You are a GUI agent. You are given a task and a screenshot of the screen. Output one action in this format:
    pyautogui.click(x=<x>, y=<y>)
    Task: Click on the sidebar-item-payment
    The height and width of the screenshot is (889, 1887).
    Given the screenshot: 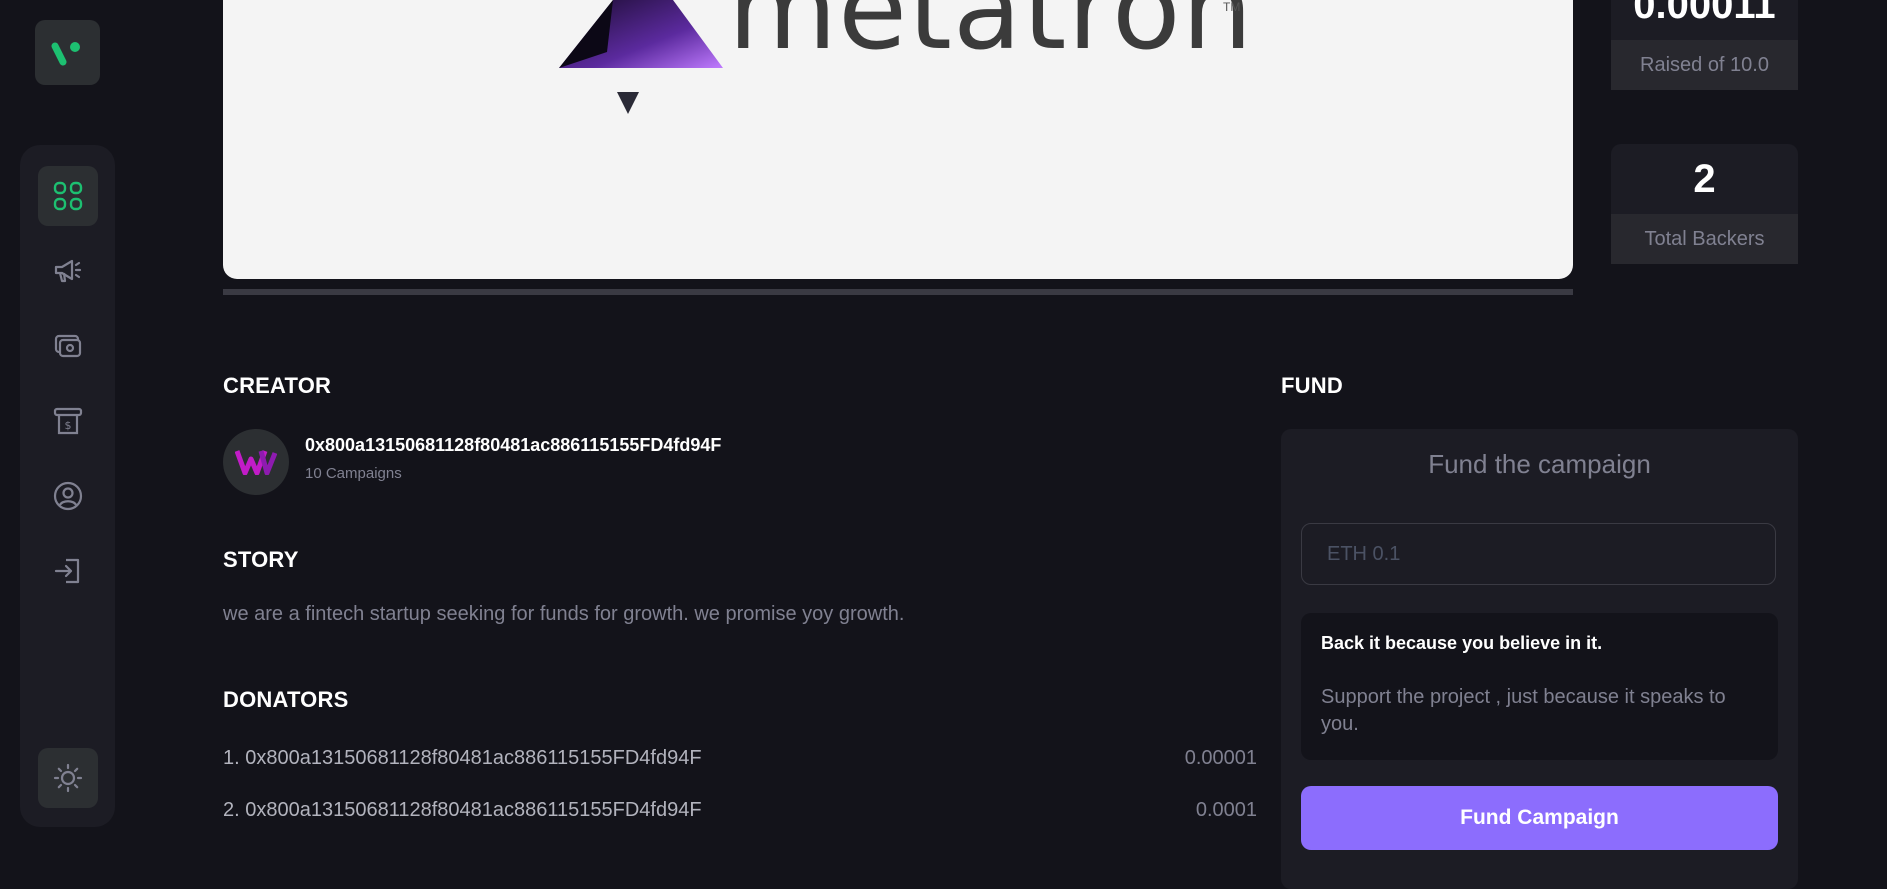 What is the action you would take?
    pyautogui.click(x=68, y=346)
    